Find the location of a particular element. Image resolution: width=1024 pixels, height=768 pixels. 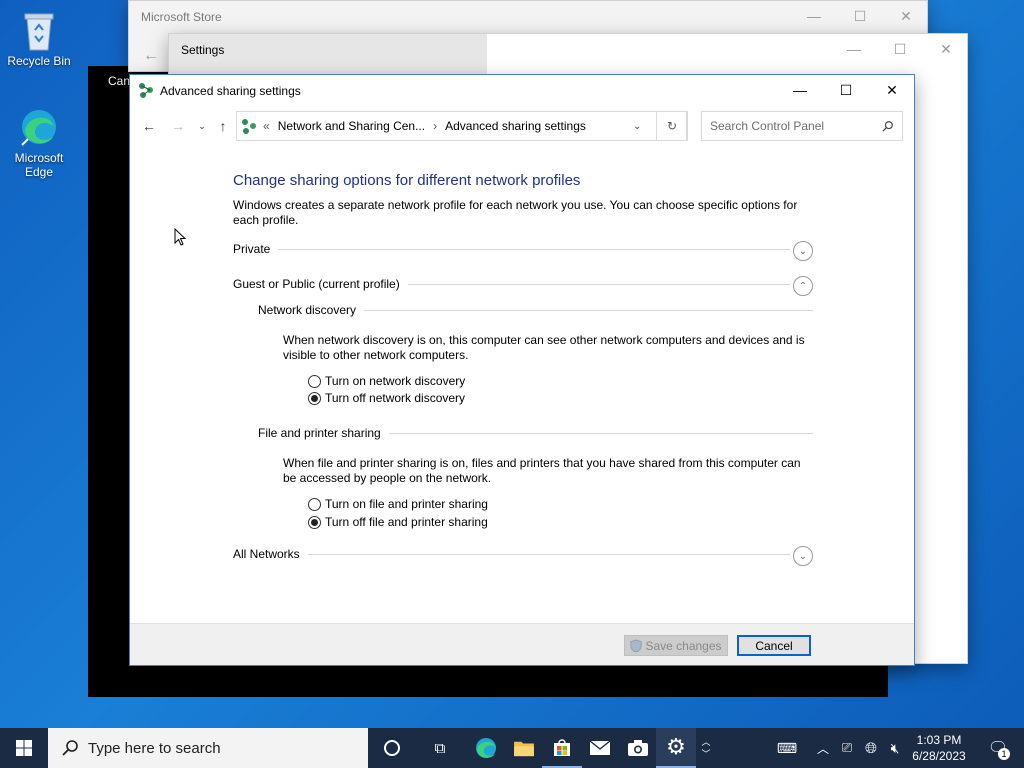

task-view-button: ⧉ is located at coordinates (440, 748).